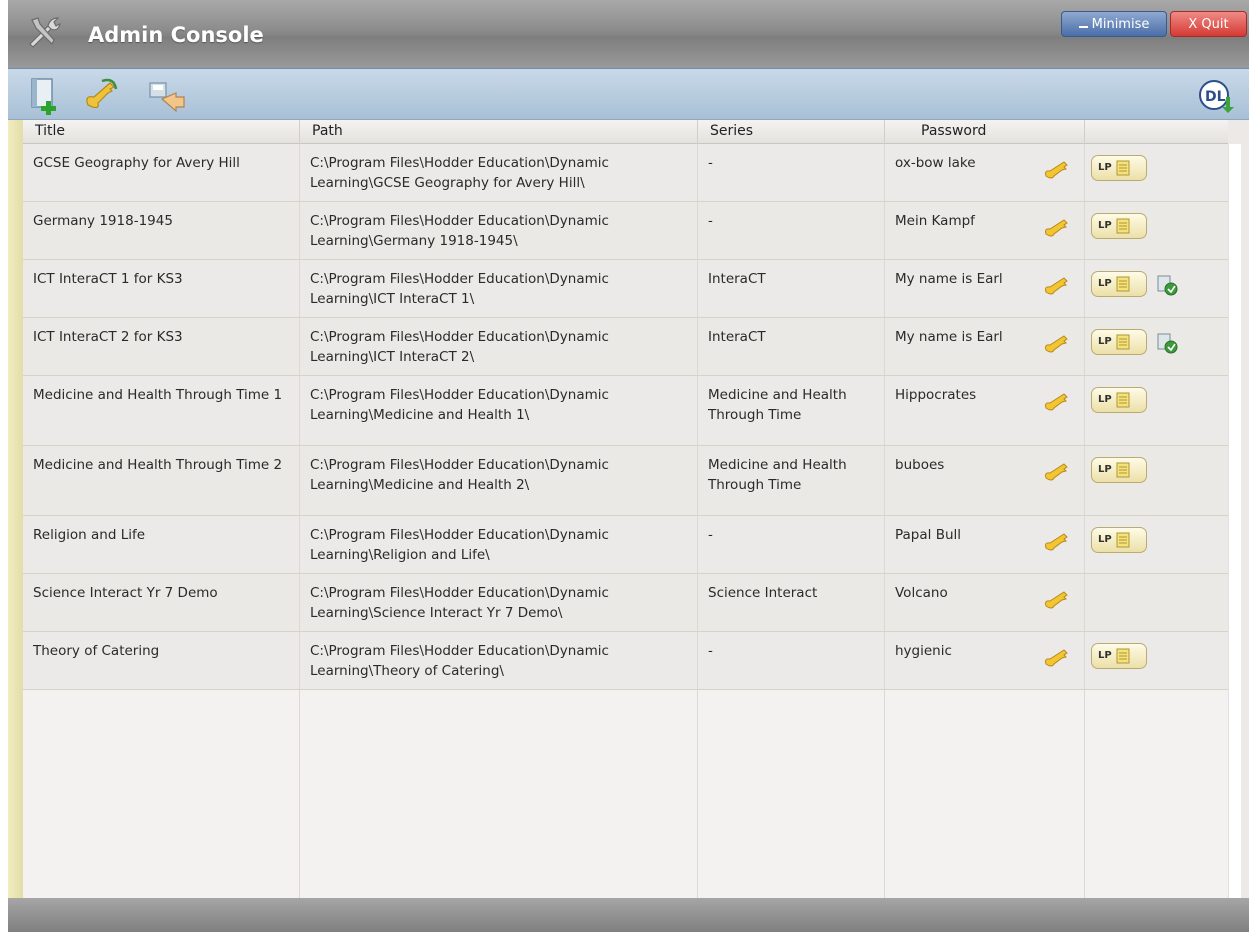 The width and height of the screenshot is (1249, 932). What do you see at coordinates (15, 509) in the screenshot?
I see `grid-left-border` at bounding box center [15, 509].